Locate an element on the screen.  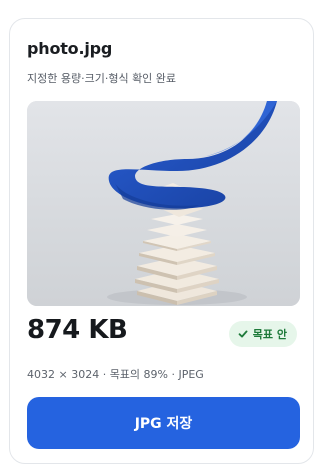
status-text: 지정한 용량·크기·형식 확인 완료 is located at coordinates (102, 78).